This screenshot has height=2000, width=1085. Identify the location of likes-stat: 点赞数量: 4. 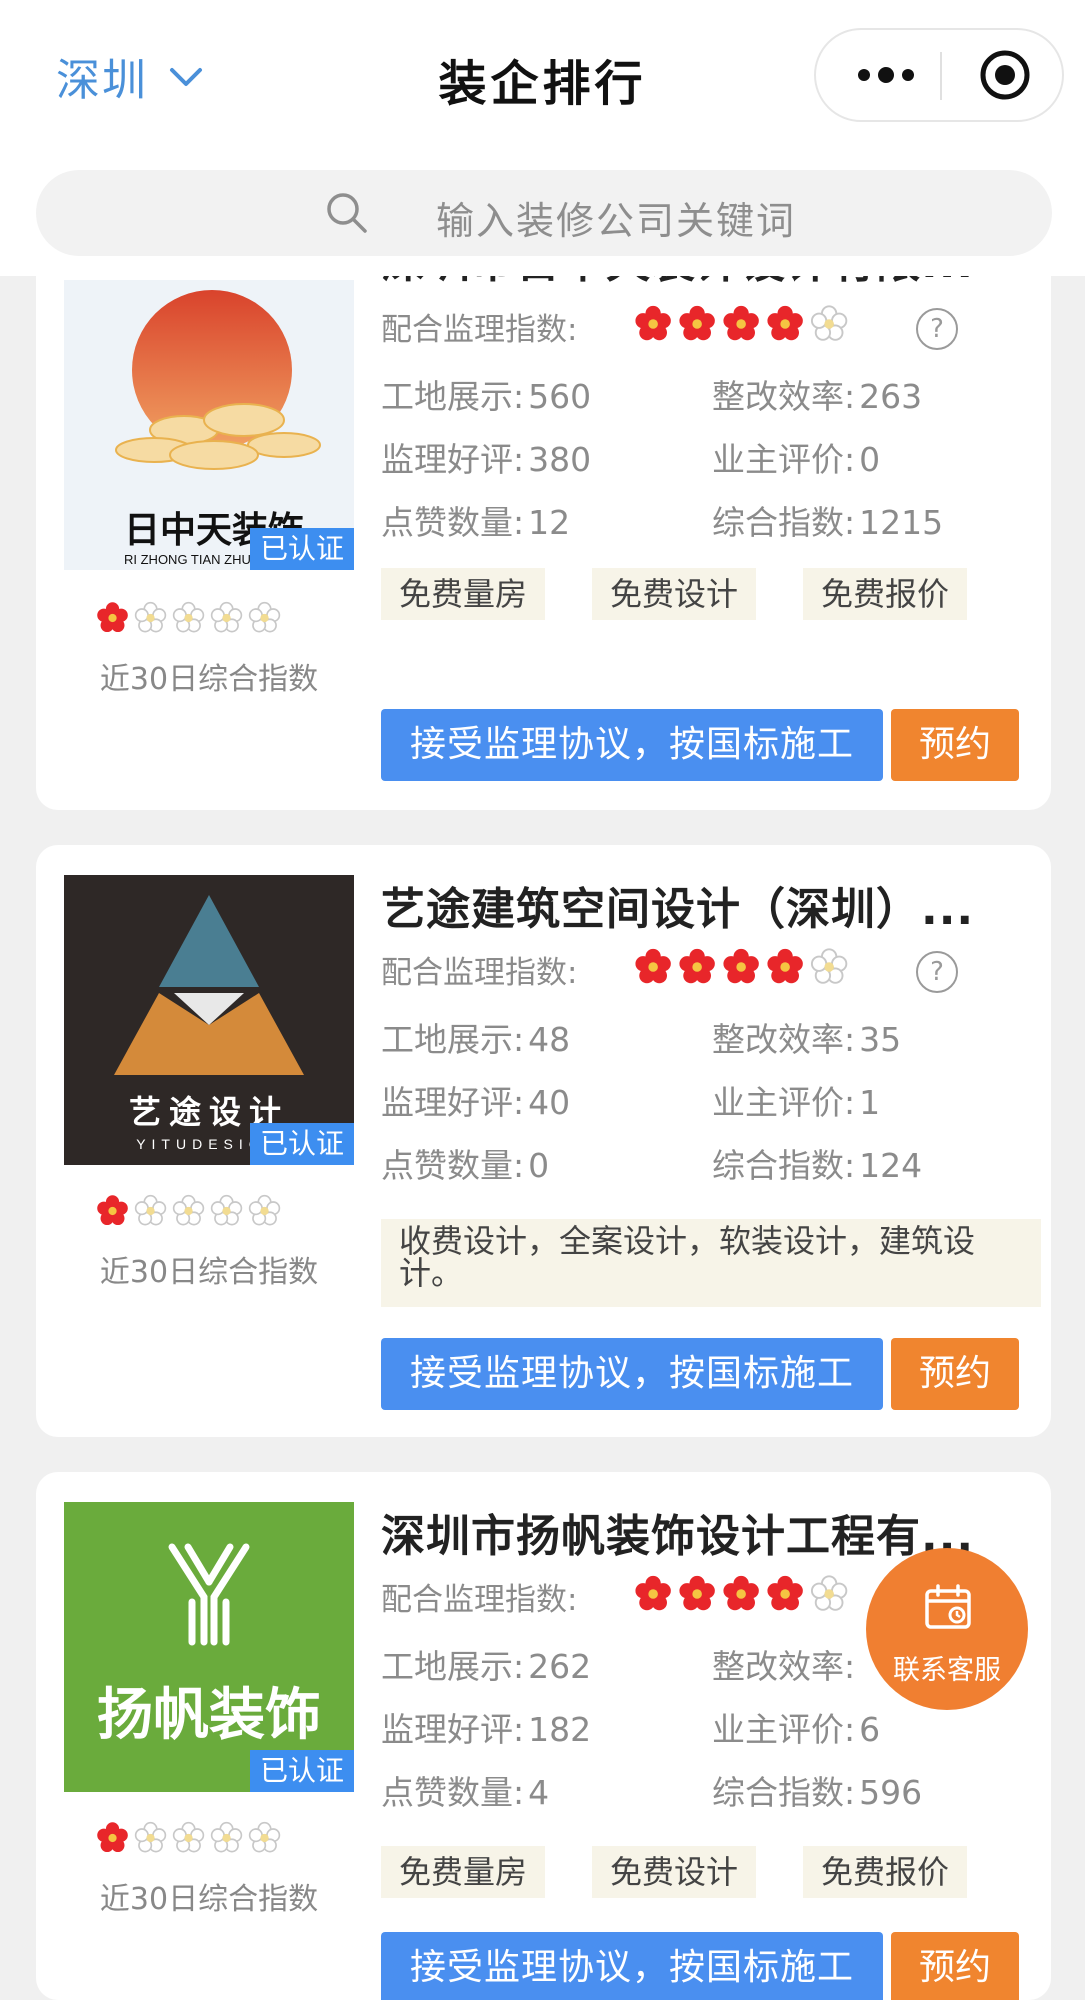
(465, 1790).